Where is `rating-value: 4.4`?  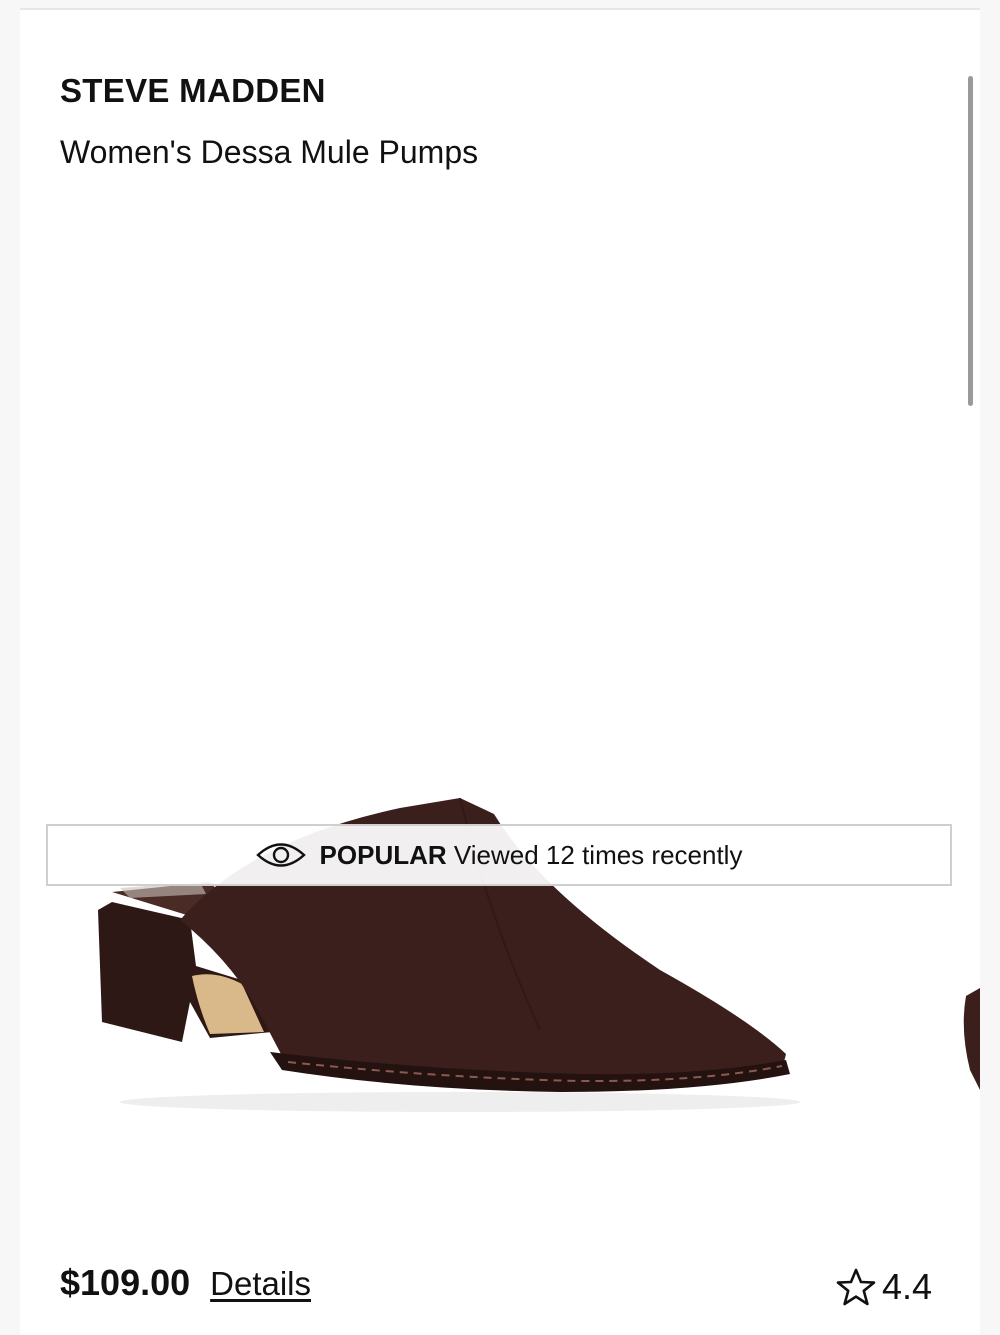
rating-value: 4.4 is located at coordinates (906, 1286).